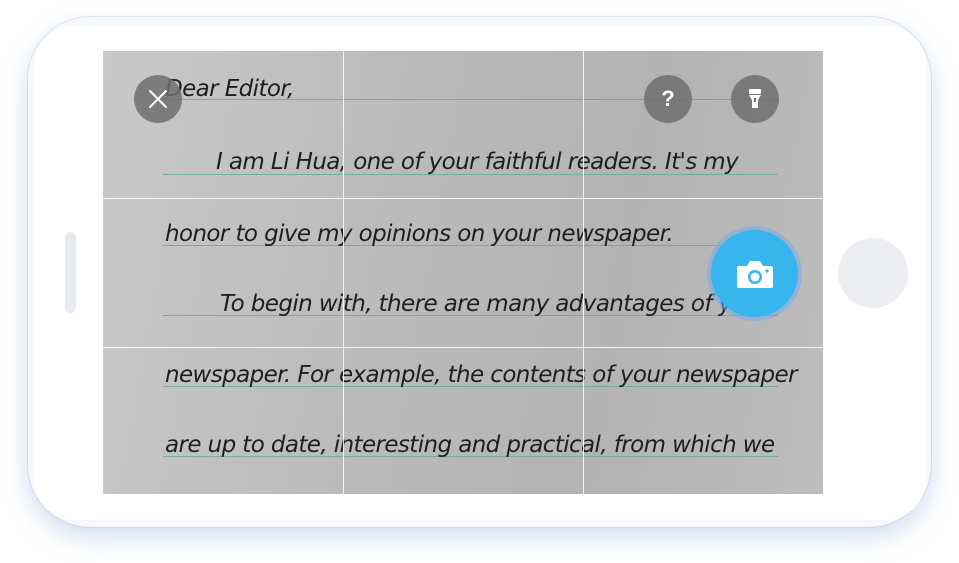 The width and height of the screenshot is (959, 563). I want to click on camera-icon, so click(754, 274).